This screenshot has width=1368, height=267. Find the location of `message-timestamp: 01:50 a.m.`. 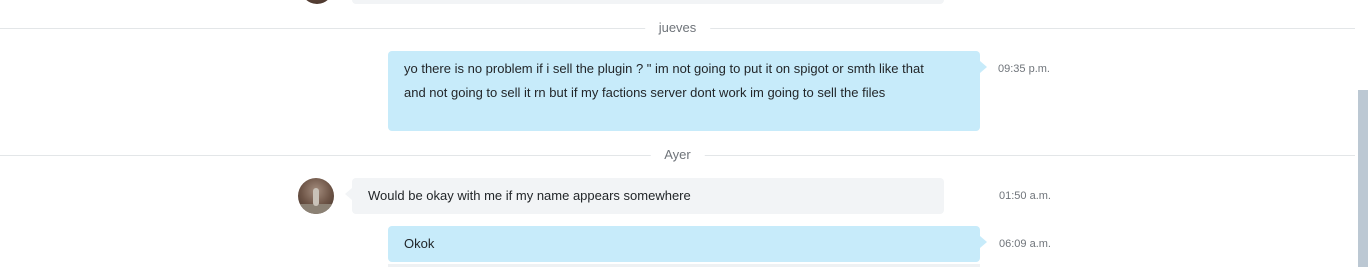

message-timestamp: 01:50 a.m. is located at coordinates (1025, 196).